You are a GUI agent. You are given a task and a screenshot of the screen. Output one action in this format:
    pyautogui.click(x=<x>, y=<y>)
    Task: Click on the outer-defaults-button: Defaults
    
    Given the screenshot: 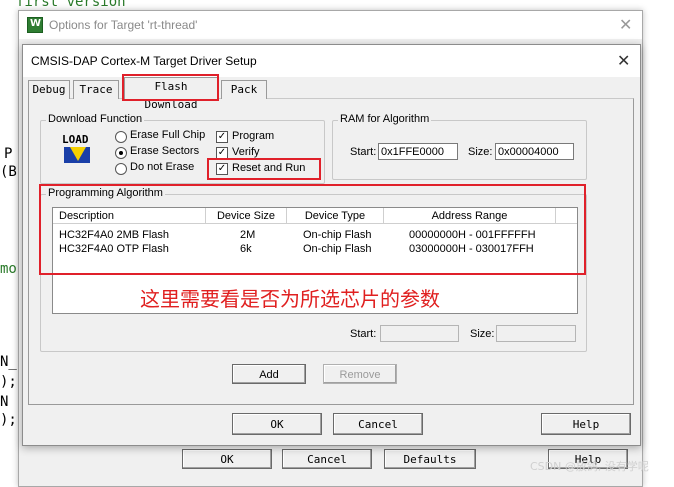 What is the action you would take?
    pyautogui.click(x=430, y=459)
    